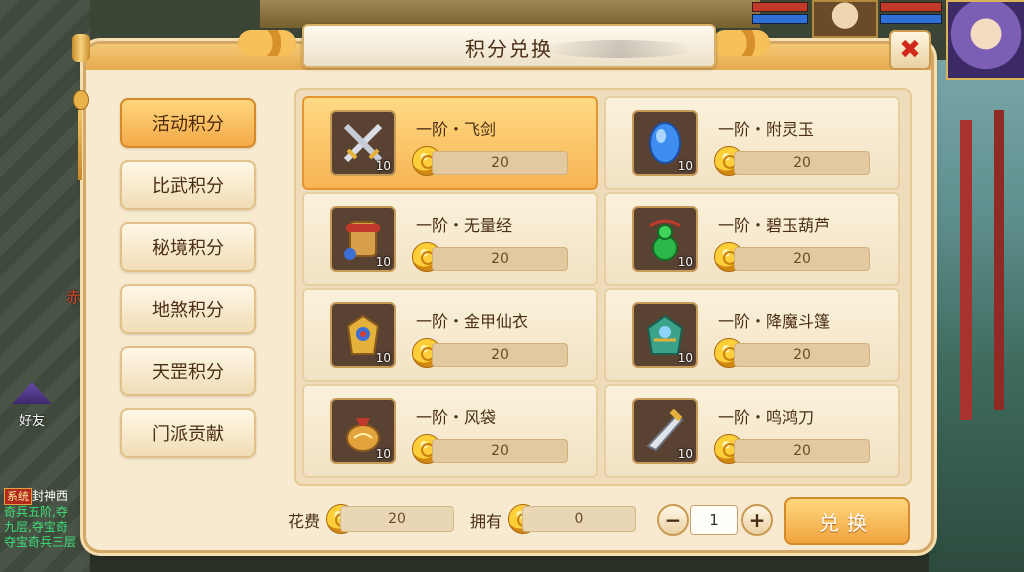 This screenshot has width=1024, height=572. Describe the element at coordinates (845, 19) in the screenshot. I see `party-avatar` at that location.